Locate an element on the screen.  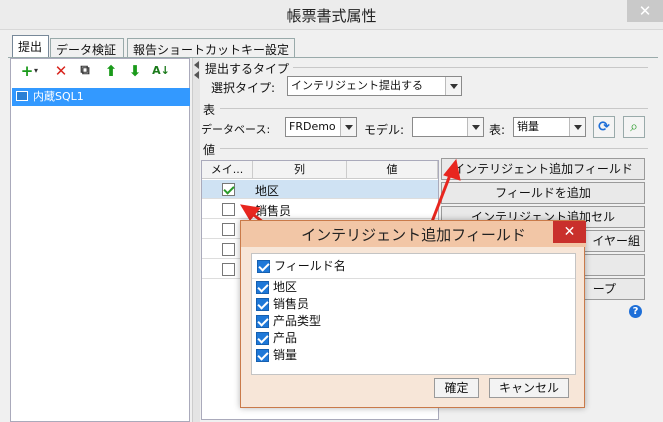
field-item-label: 产品类型 is located at coordinates (297, 321).